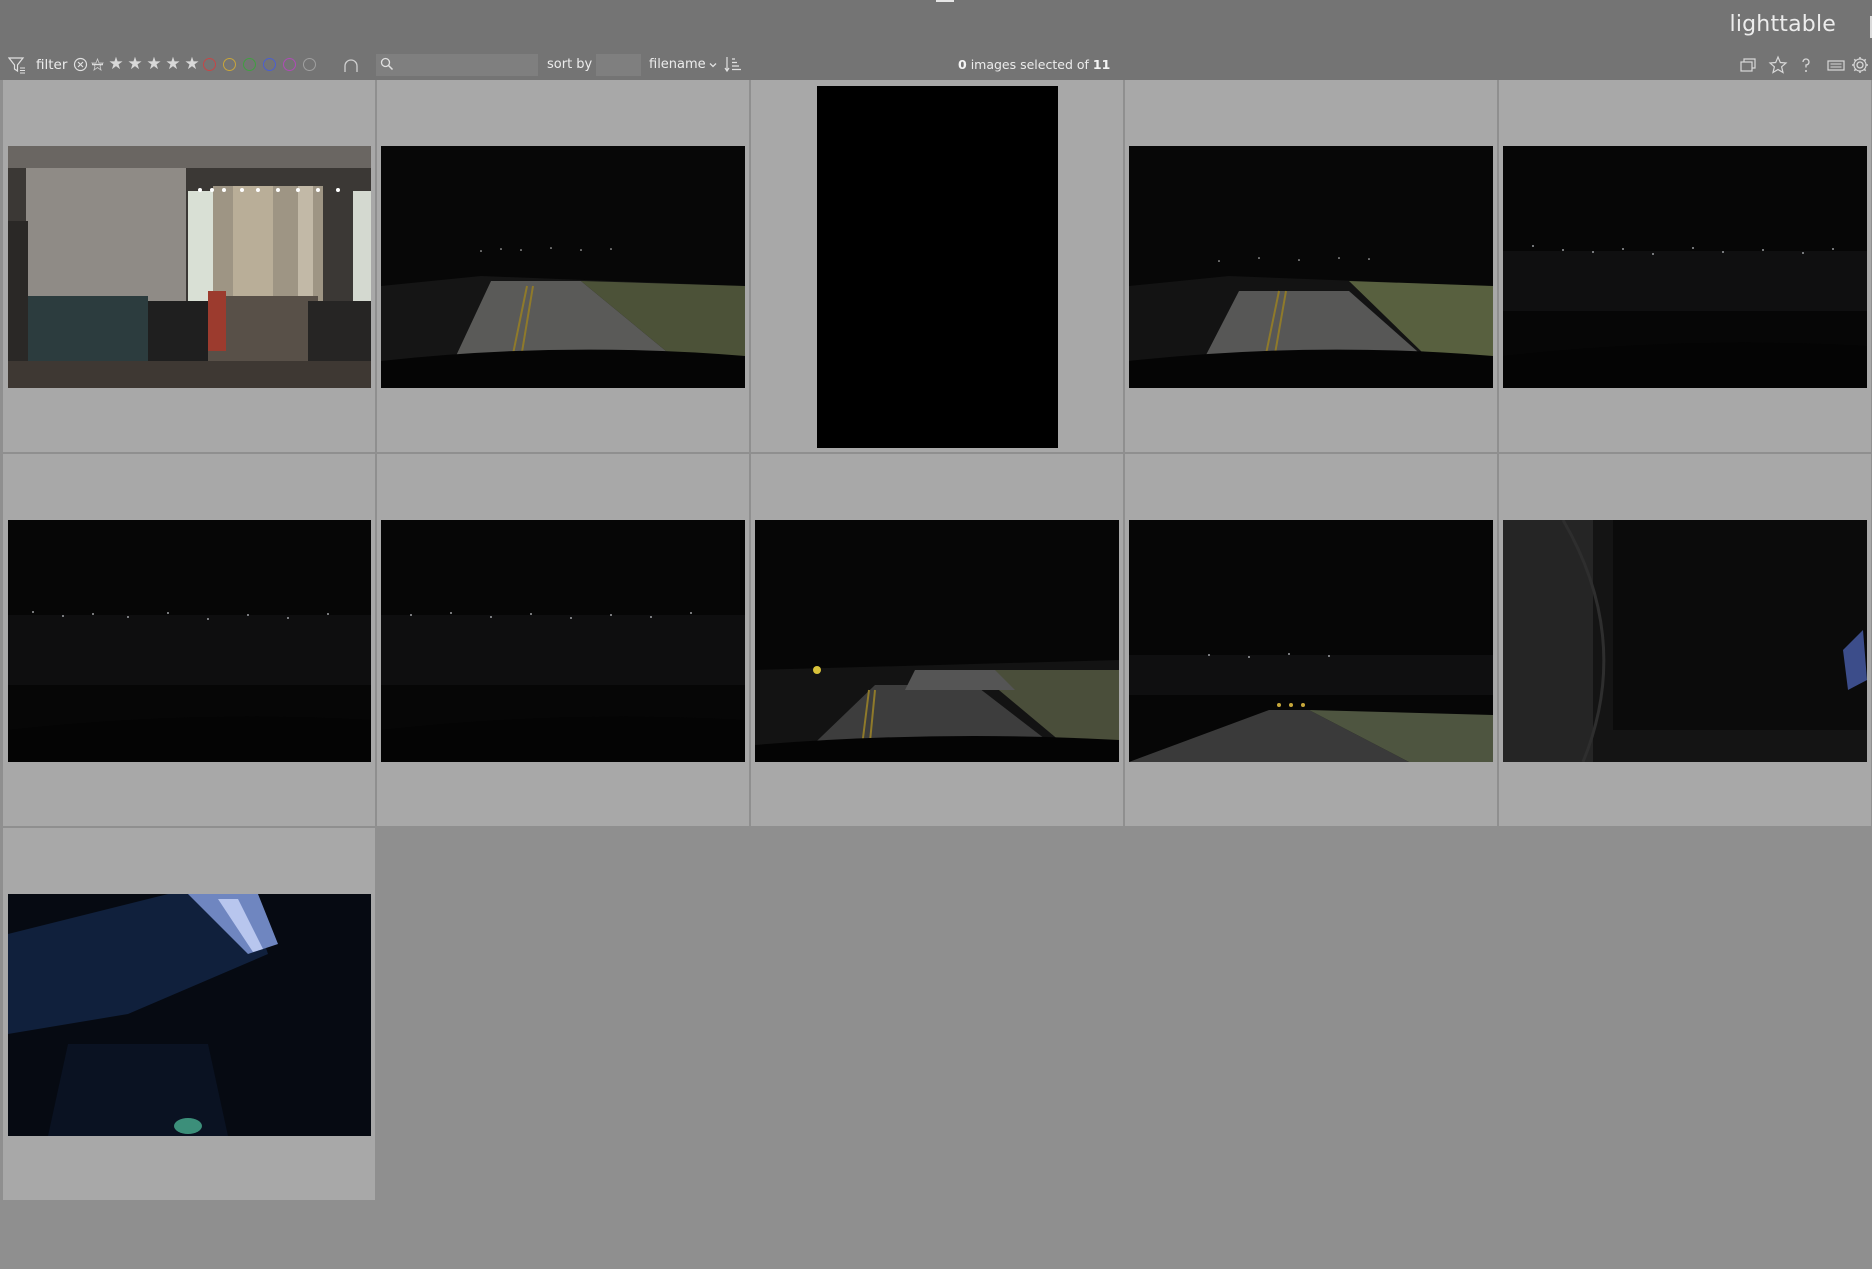 Image resolution: width=1872 pixels, height=1269 pixels. I want to click on search-input, so click(457, 65).